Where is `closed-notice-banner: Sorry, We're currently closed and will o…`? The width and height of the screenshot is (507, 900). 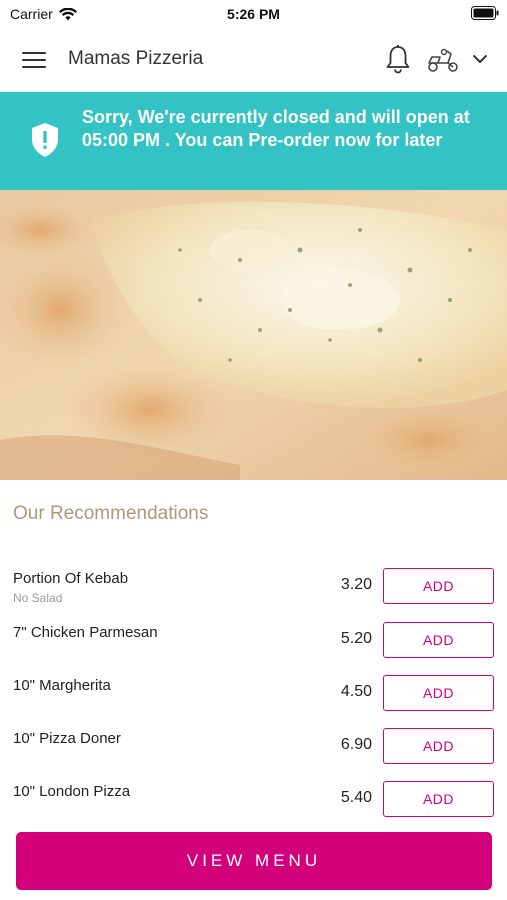 closed-notice-banner: Sorry, We're currently closed and will o… is located at coordinates (253, 141).